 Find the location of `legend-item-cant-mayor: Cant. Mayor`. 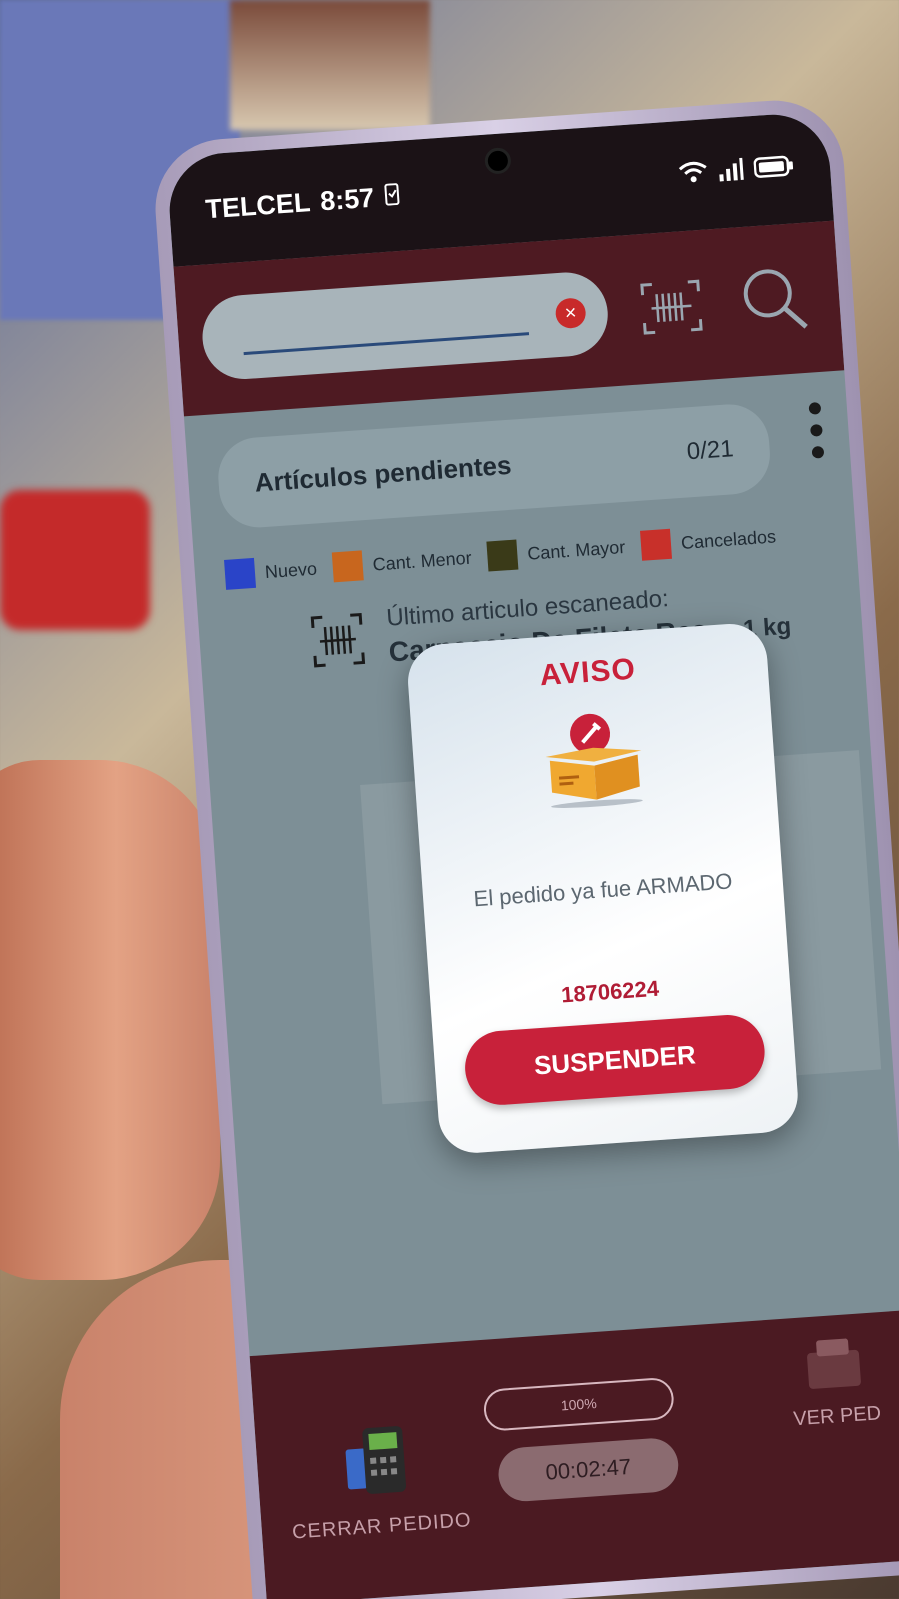

legend-item-cant-mayor: Cant. Mayor is located at coordinates (556, 552).